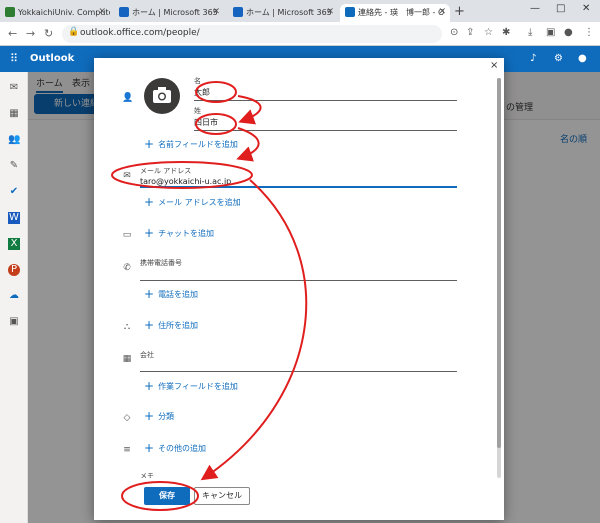  What do you see at coordinates (582, 58) in the screenshot?
I see `avatar: ●` at bounding box center [582, 58].